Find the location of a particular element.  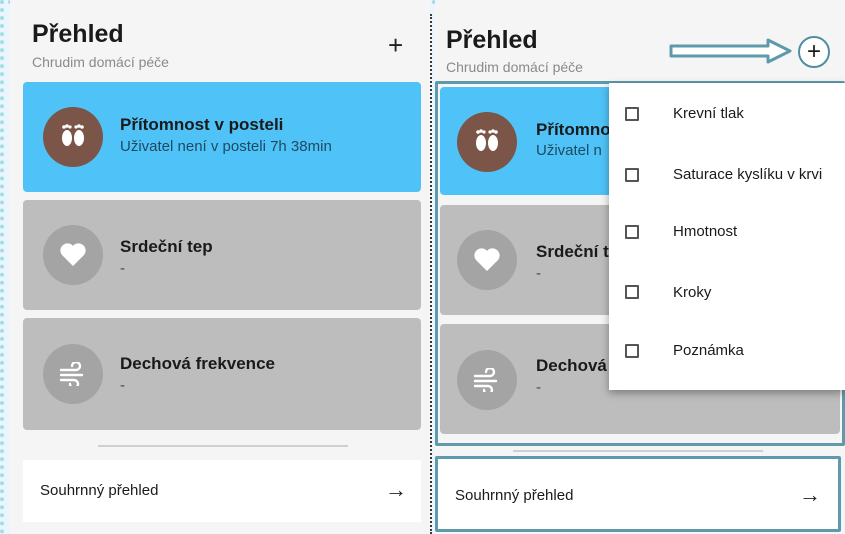

menu-item-weight: Hmotnost is located at coordinates (727, 234).